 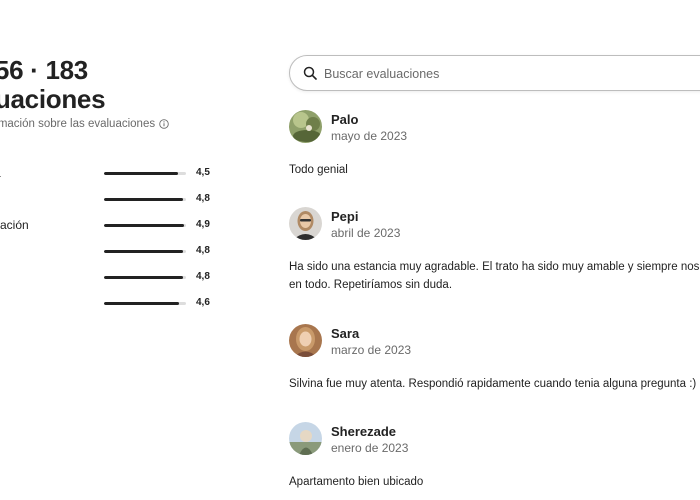 I want to click on category-rating-row: a 4,5, so click(x=125, y=174).